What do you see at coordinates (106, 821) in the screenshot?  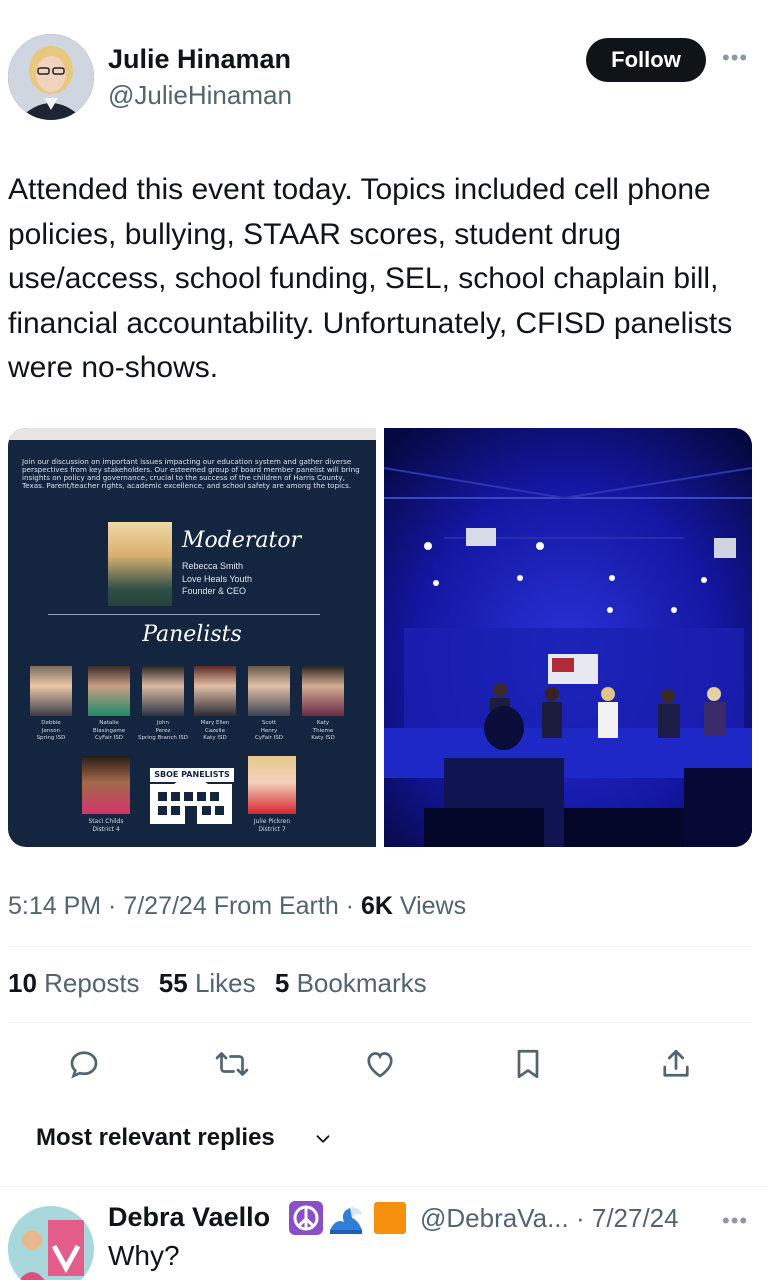 I see `sboe-line: Staci Childs` at bounding box center [106, 821].